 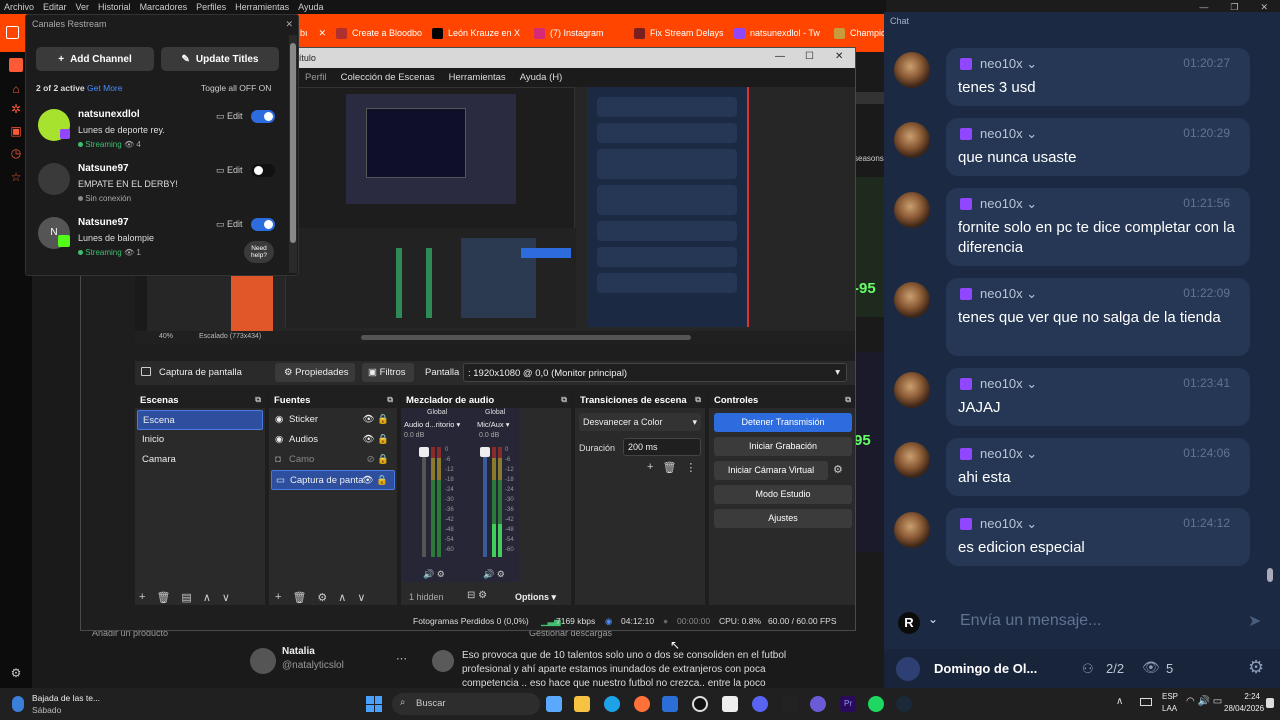 I want to click on scene-item: Camara, so click(x=200, y=460).